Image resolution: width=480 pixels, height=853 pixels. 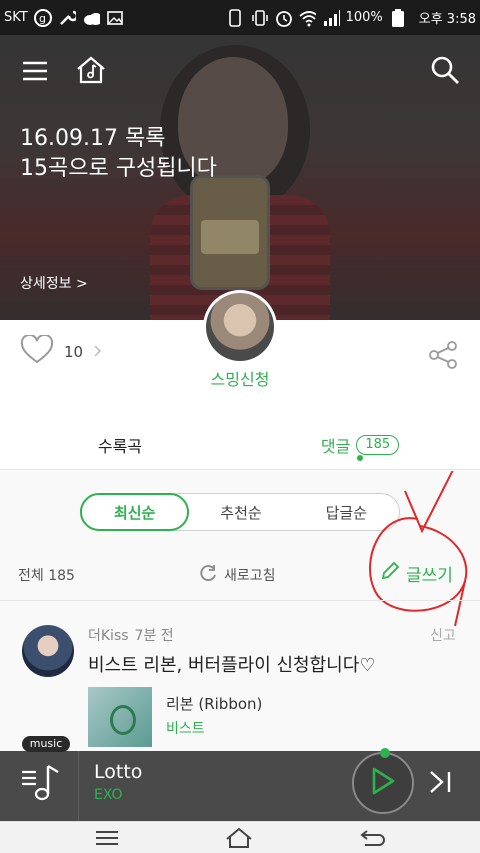 What do you see at coordinates (48, 651) in the screenshot?
I see `comment-author-avatar` at bounding box center [48, 651].